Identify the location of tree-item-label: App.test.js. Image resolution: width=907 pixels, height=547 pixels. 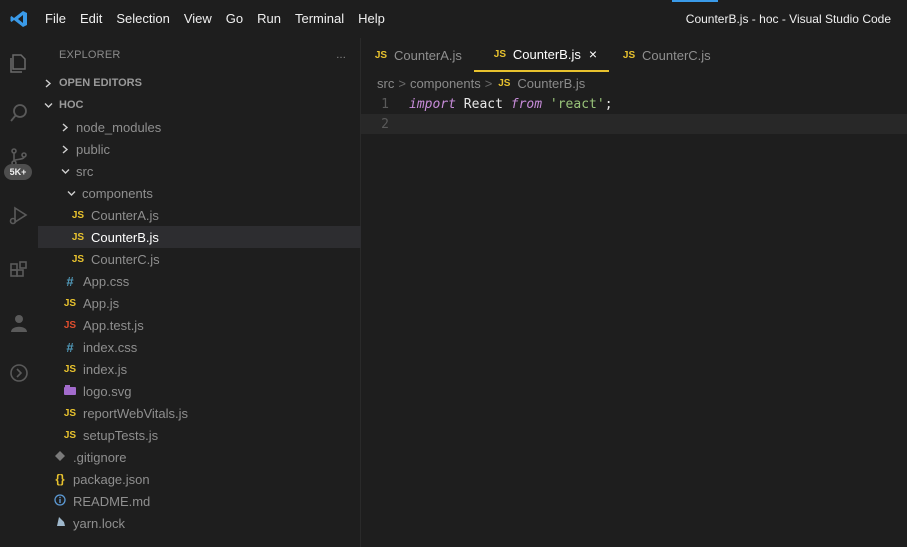
(113, 325).